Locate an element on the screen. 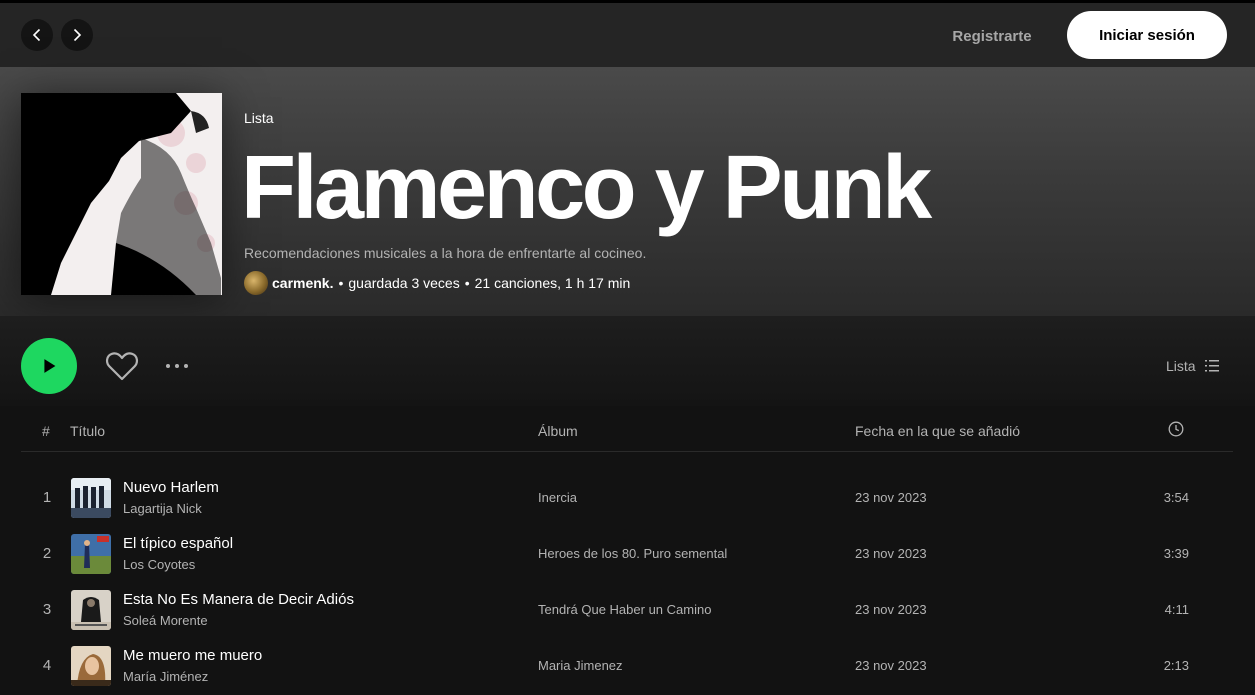  clock-icon is located at coordinates (1176, 429).